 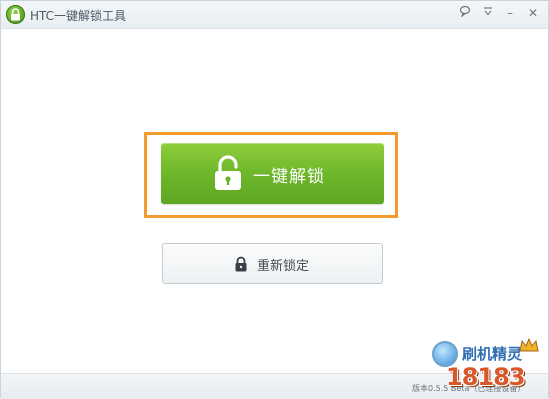 I want to click on watermark-logo-text: 18183, so click(x=485, y=377).